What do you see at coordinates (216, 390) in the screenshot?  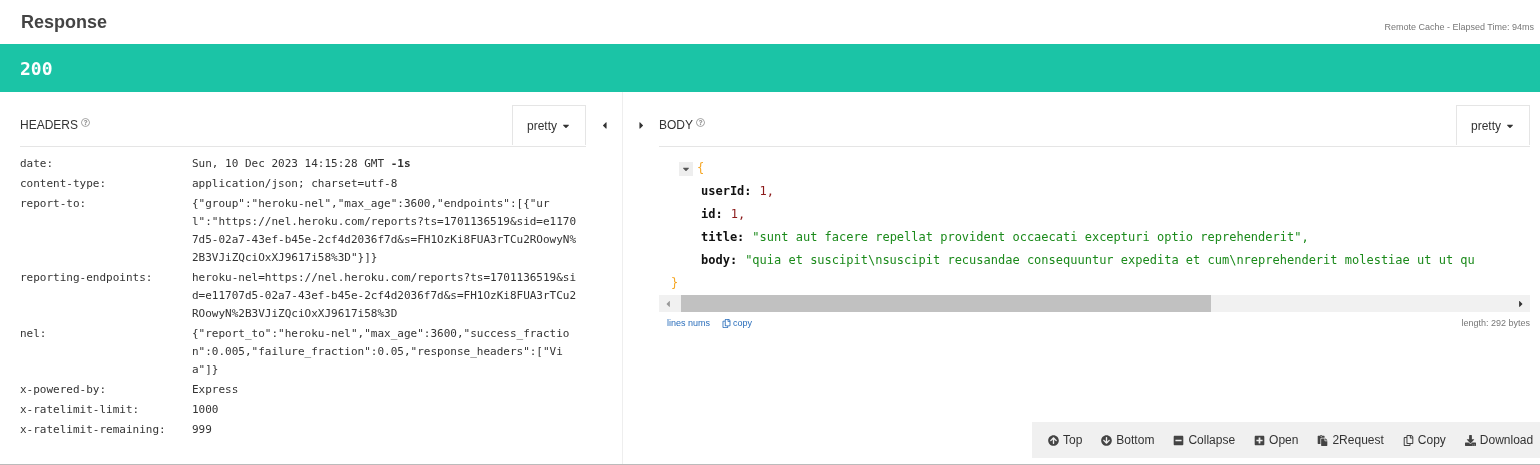 I see `header-value: Express` at bounding box center [216, 390].